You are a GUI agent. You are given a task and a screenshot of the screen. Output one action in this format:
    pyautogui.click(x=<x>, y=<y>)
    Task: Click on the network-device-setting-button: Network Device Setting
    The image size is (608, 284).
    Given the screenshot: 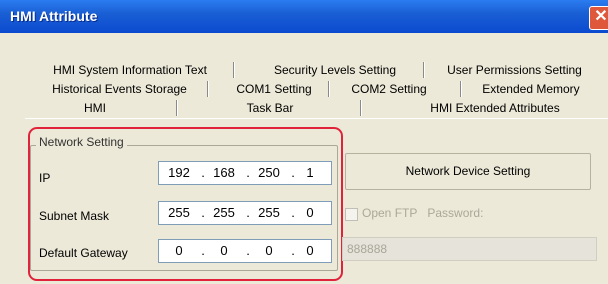 What is the action you would take?
    pyautogui.click(x=468, y=171)
    